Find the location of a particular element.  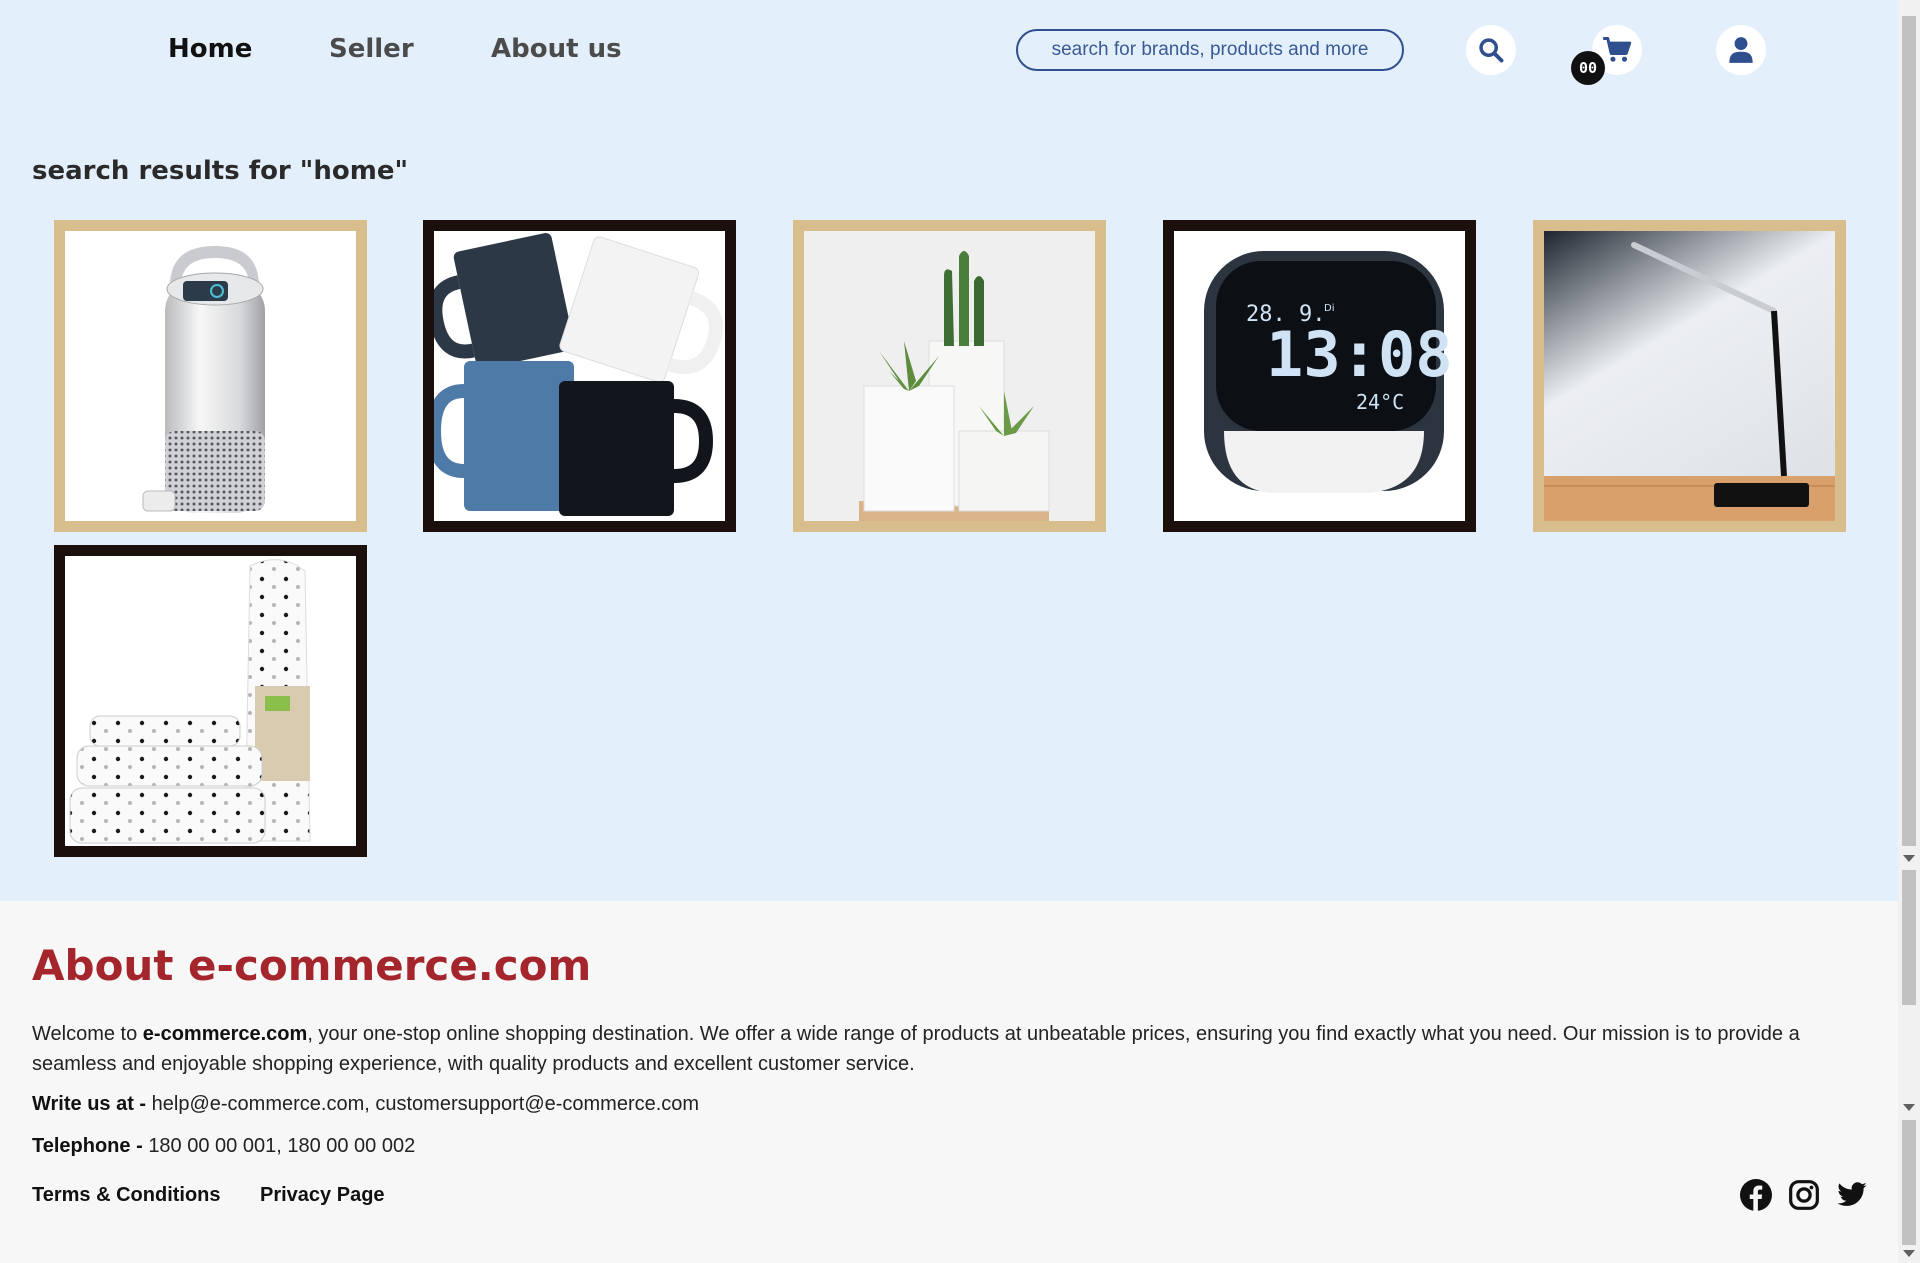

brand-name: e-commerce.com is located at coordinates (225, 1034).